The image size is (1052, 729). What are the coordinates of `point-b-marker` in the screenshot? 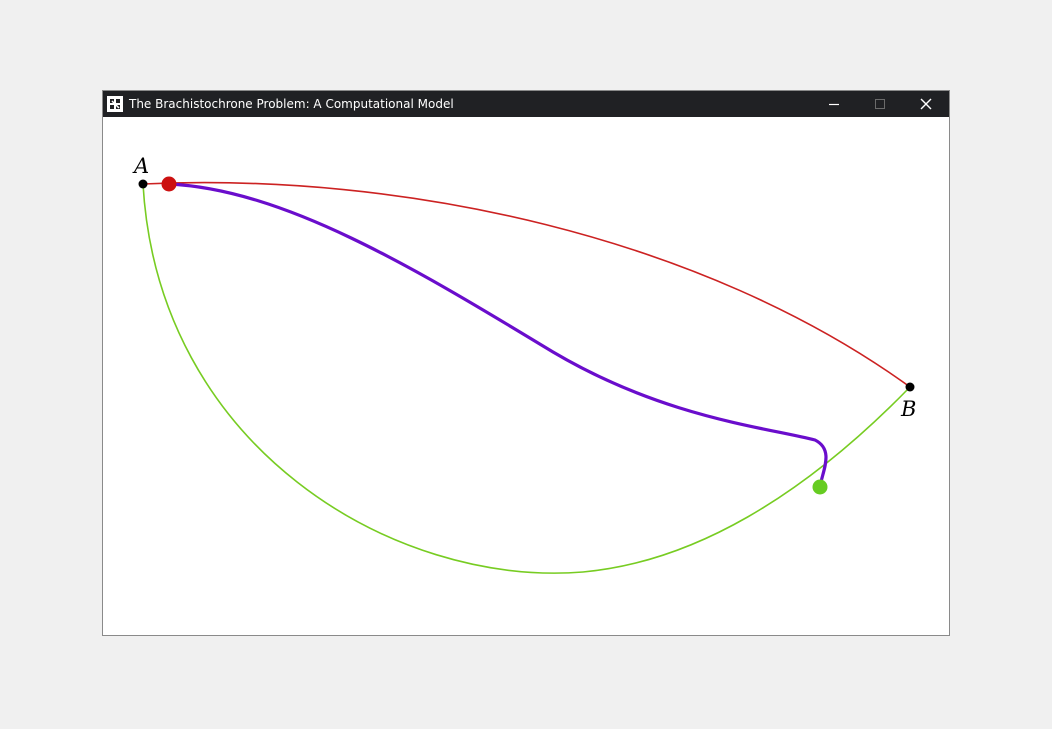 It's located at (910, 387).